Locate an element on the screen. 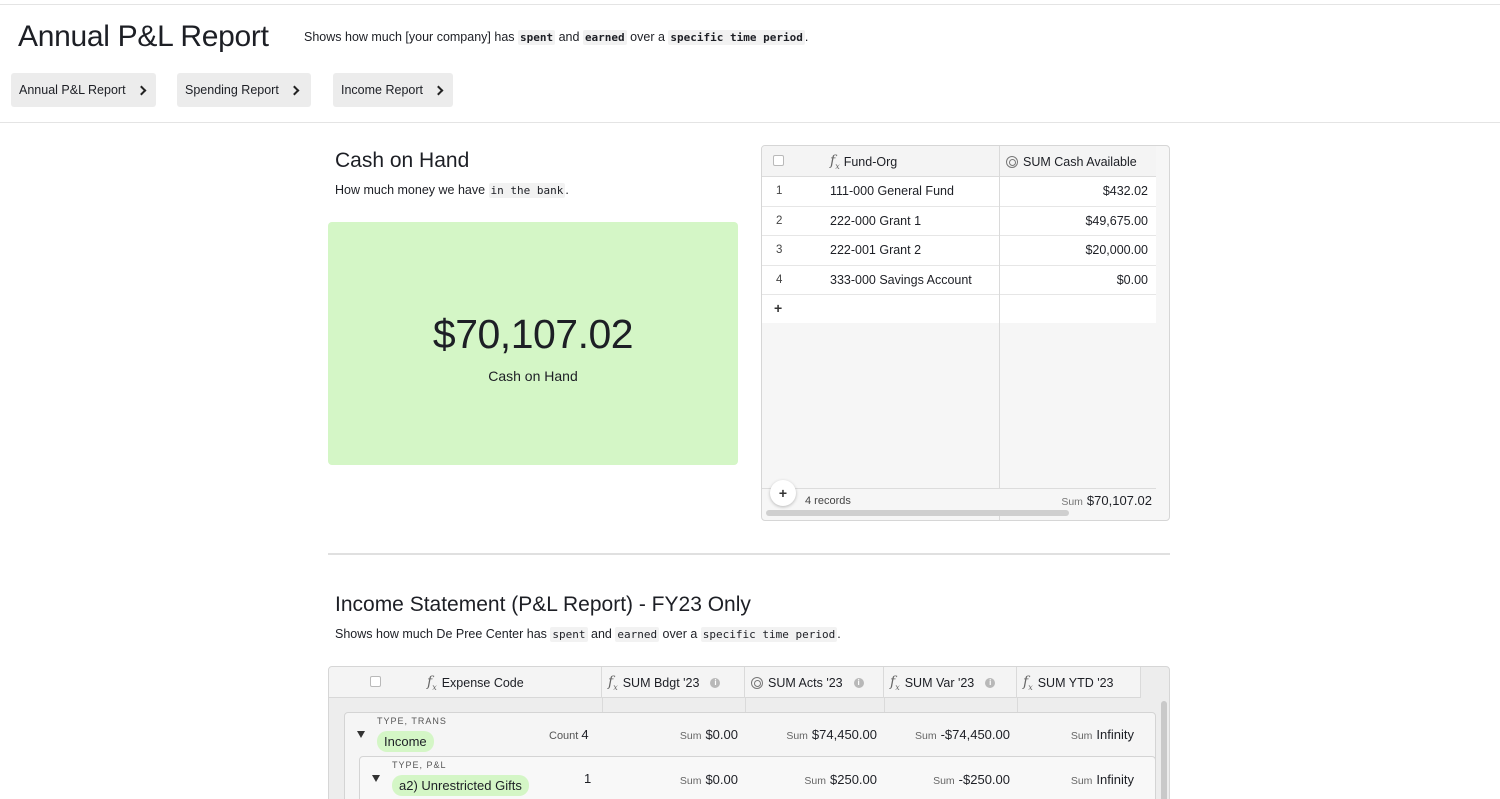  group-count: Count 4 is located at coordinates (569, 734).